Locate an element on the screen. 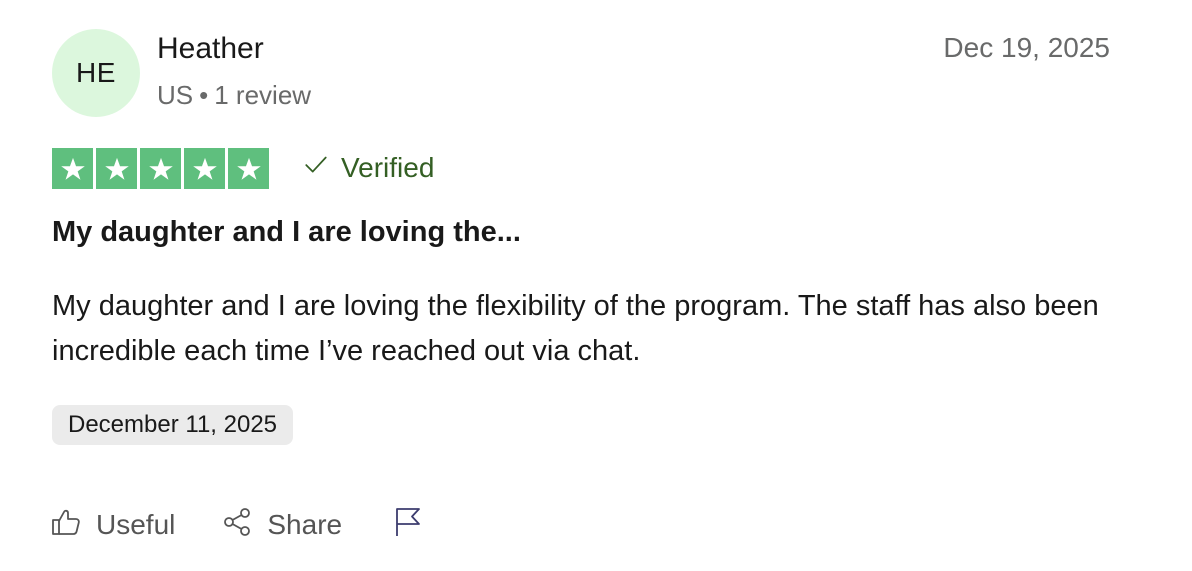  experience-date-badge: December 11, 2025 is located at coordinates (173, 425).